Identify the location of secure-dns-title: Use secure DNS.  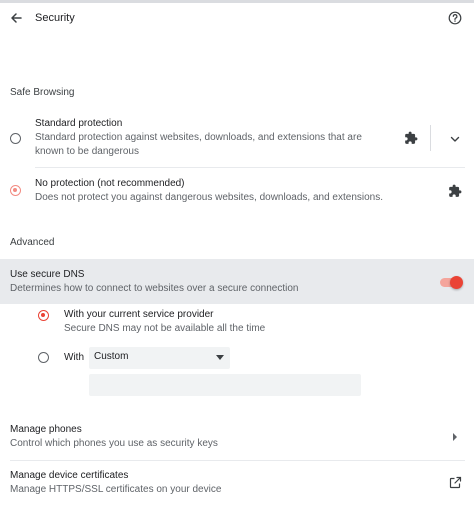
(47, 274).